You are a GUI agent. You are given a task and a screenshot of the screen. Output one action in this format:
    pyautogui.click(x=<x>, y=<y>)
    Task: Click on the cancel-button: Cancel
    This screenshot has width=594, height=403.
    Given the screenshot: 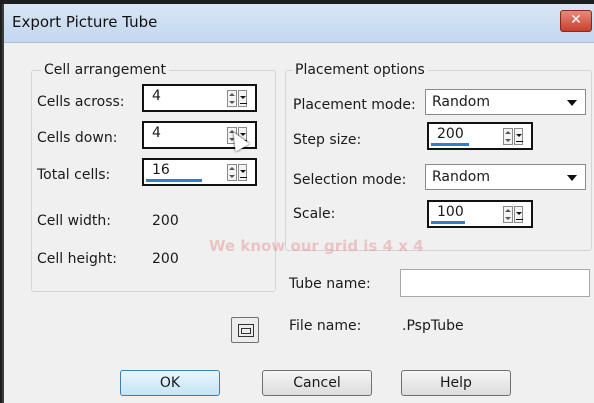 What is the action you would take?
    pyautogui.click(x=317, y=383)
    